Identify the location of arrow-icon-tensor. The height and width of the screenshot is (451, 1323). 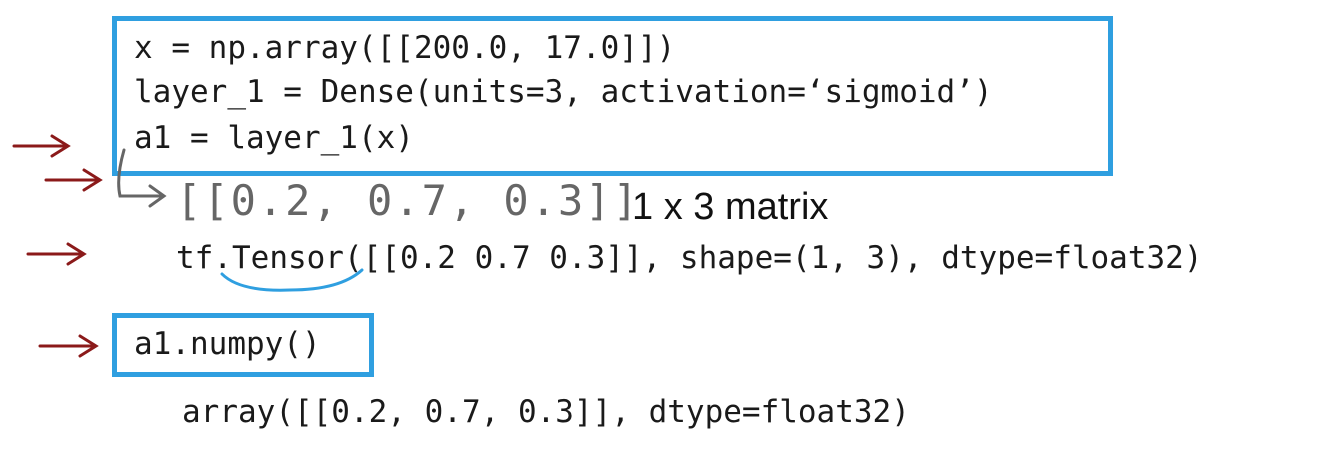
(56, 254).